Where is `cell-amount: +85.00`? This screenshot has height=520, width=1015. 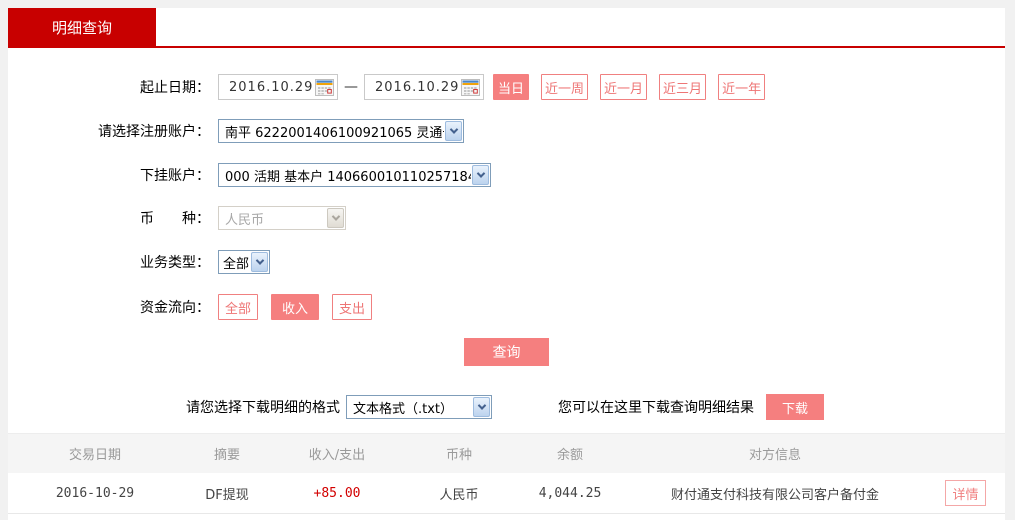
cell-amount: +85.00 is located at coordinates (337, 493).